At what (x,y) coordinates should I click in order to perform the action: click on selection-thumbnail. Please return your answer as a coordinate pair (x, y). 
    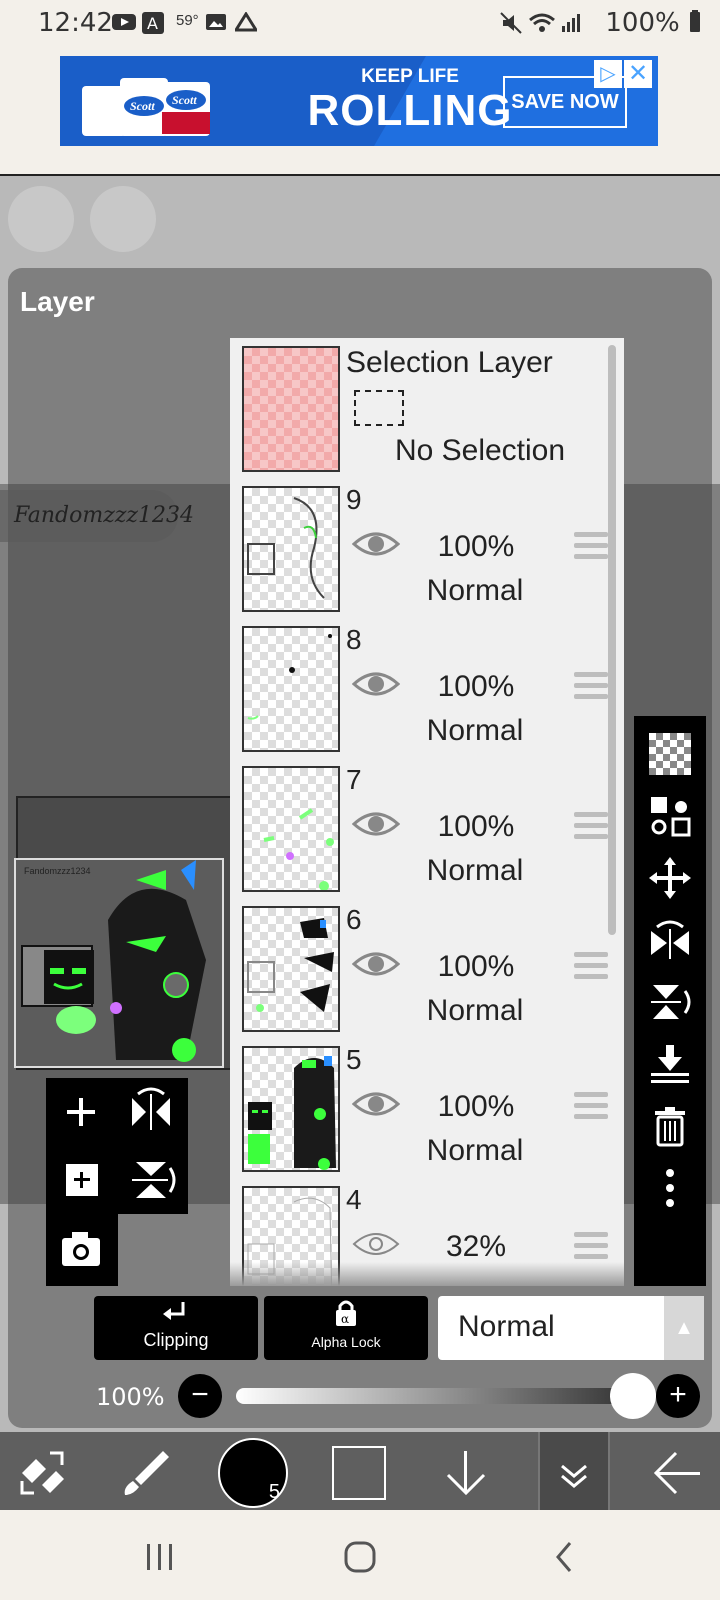
    Looking at the image, I should click on (291, 409).